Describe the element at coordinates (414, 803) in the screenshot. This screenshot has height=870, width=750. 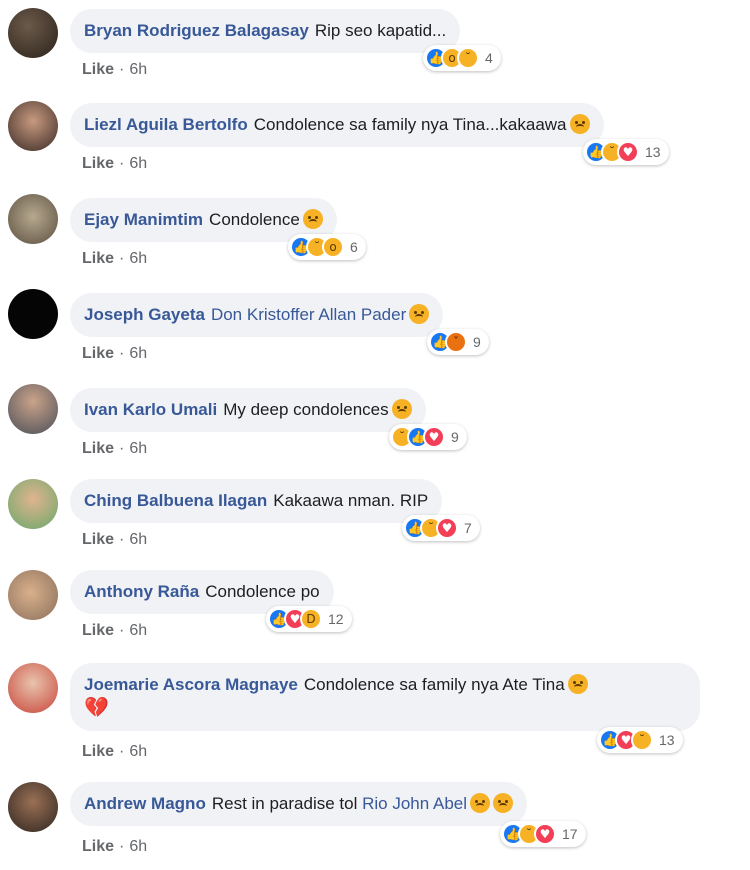
I see `mentioned-user: Rio John Abel` at that location.